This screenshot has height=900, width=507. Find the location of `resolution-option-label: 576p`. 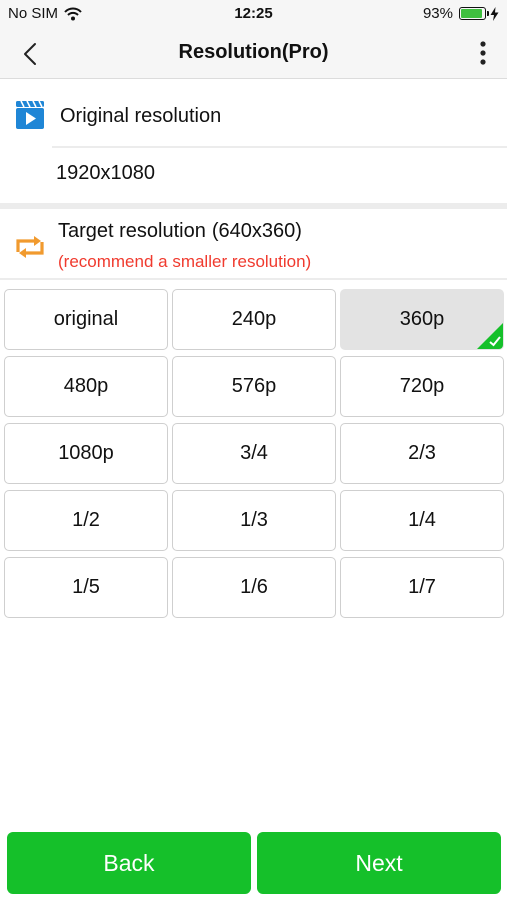

resolution-option-label: 576p is located at coordinates (254, 386).